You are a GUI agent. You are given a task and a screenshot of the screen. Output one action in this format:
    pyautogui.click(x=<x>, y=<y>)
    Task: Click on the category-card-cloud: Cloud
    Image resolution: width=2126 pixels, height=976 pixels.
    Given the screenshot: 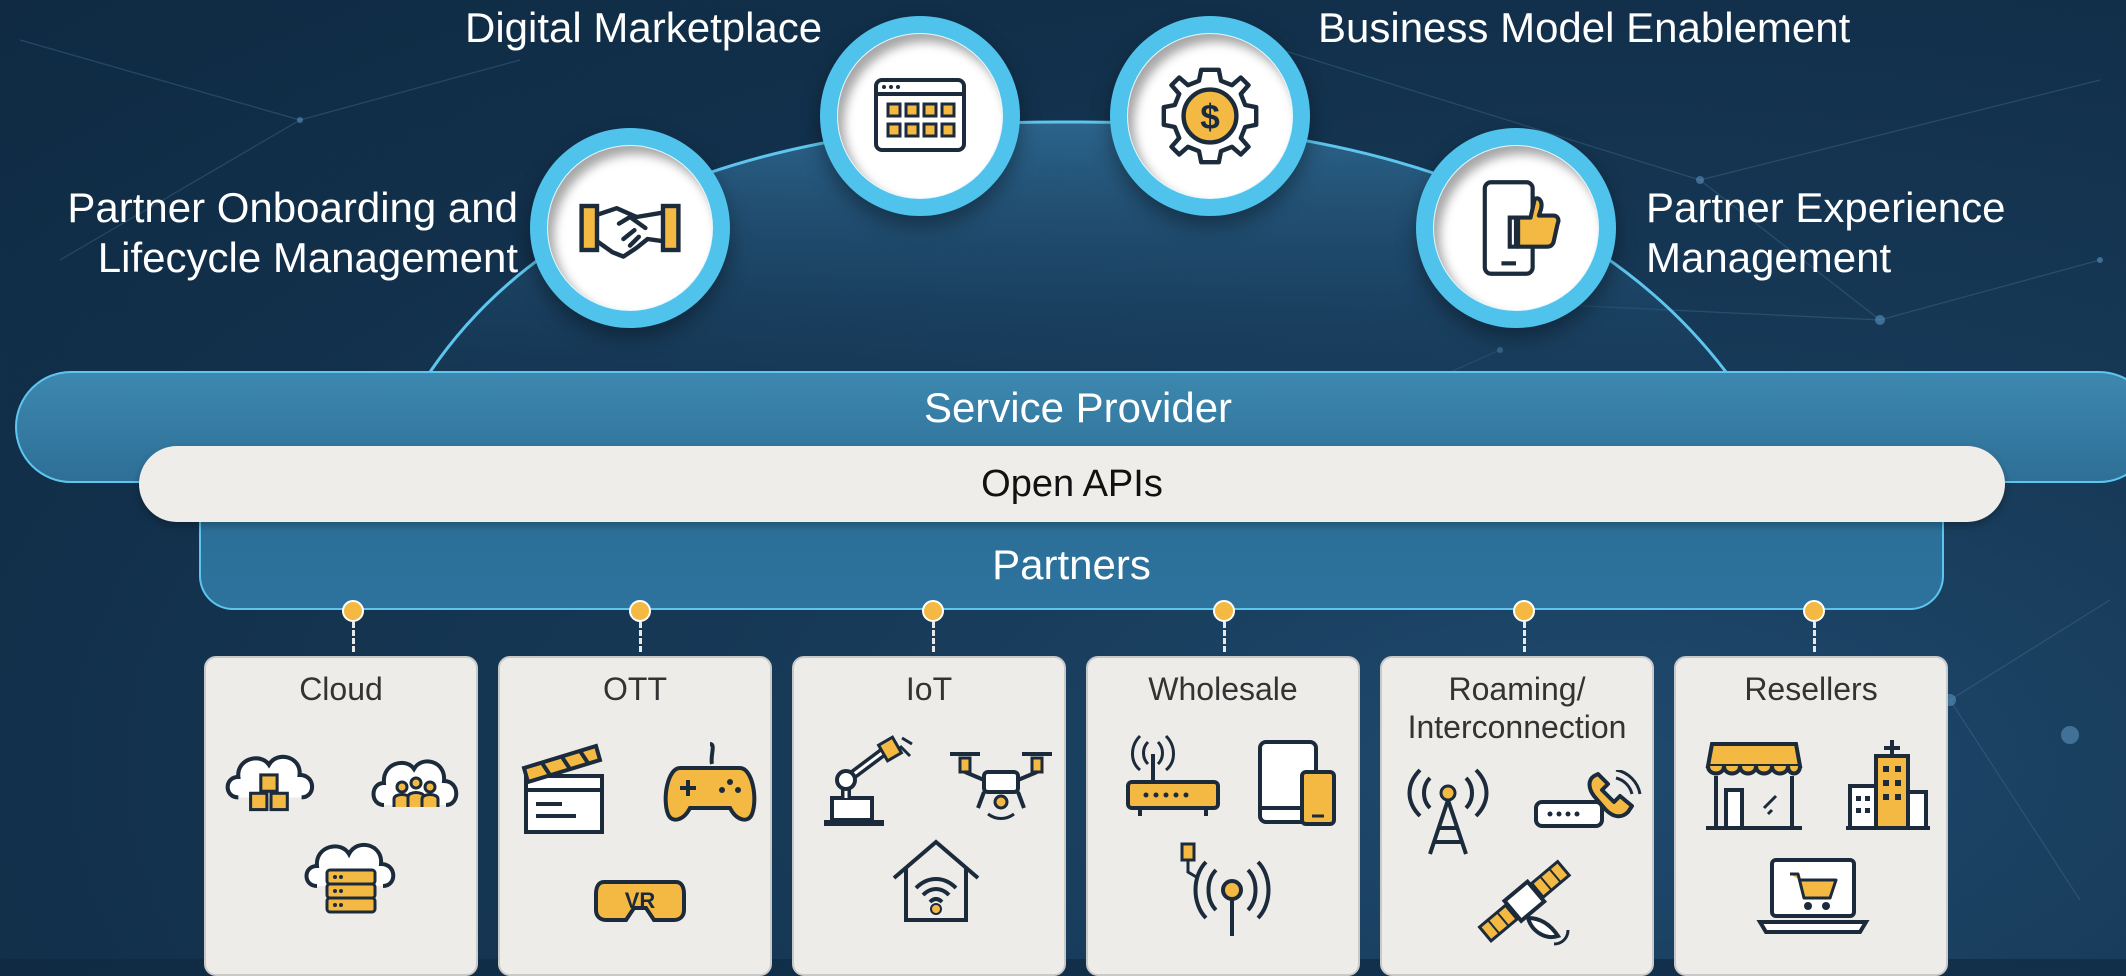 What is the action you would take?
    pyautogui.click(x=341, y=816)
    